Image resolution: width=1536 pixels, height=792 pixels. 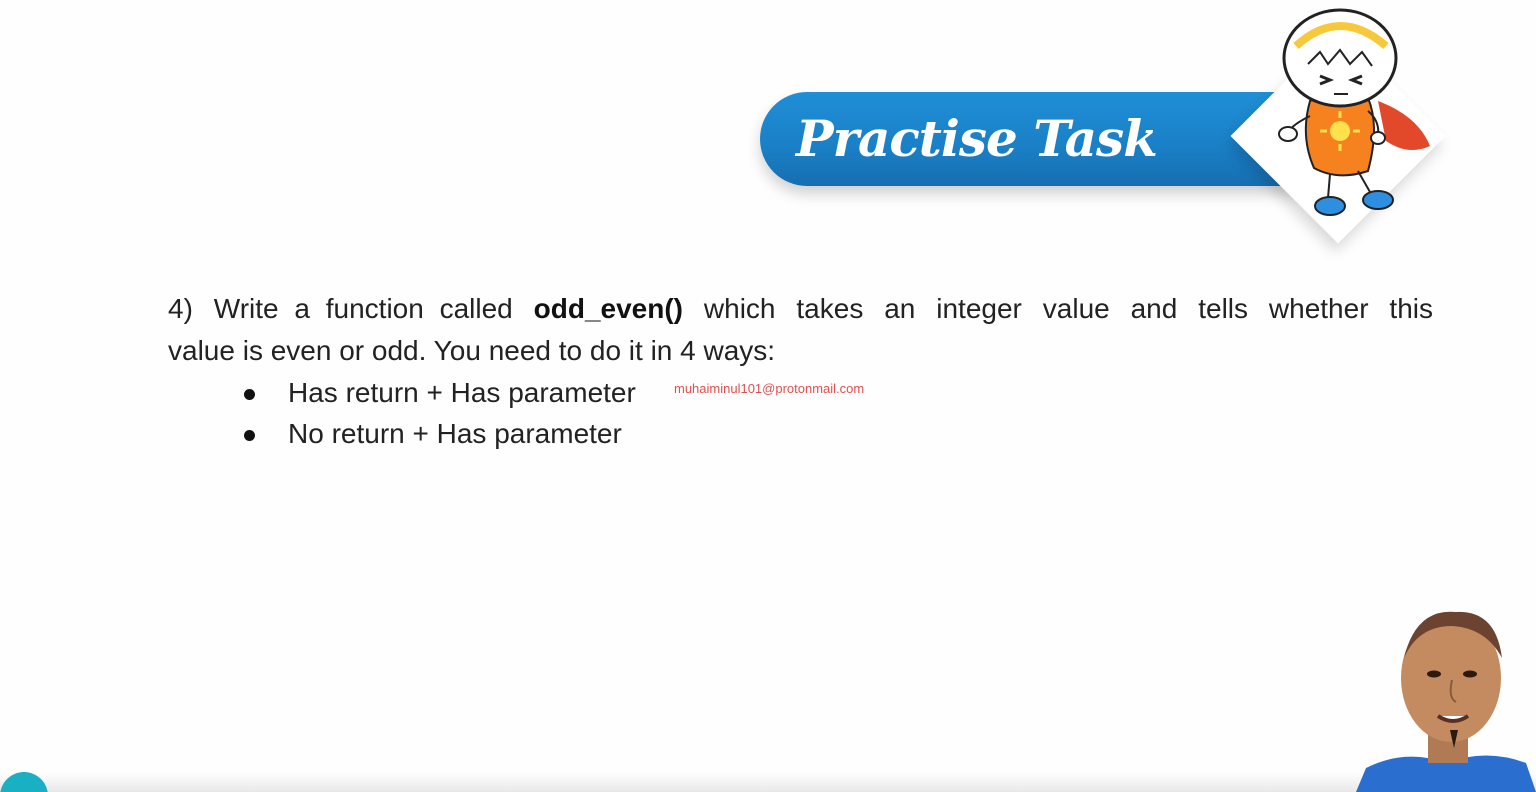 I want to click on task-number: 4), so click(x=180, y=308).